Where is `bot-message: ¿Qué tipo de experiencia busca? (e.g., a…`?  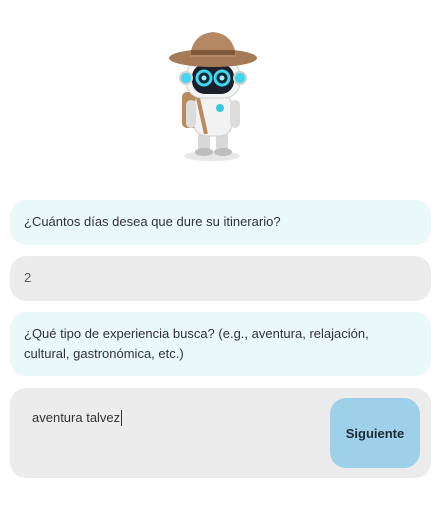 bot-message: ¿Qué tipo de experiencia busca? (e.g., a… is located at coordinates (220, 344).